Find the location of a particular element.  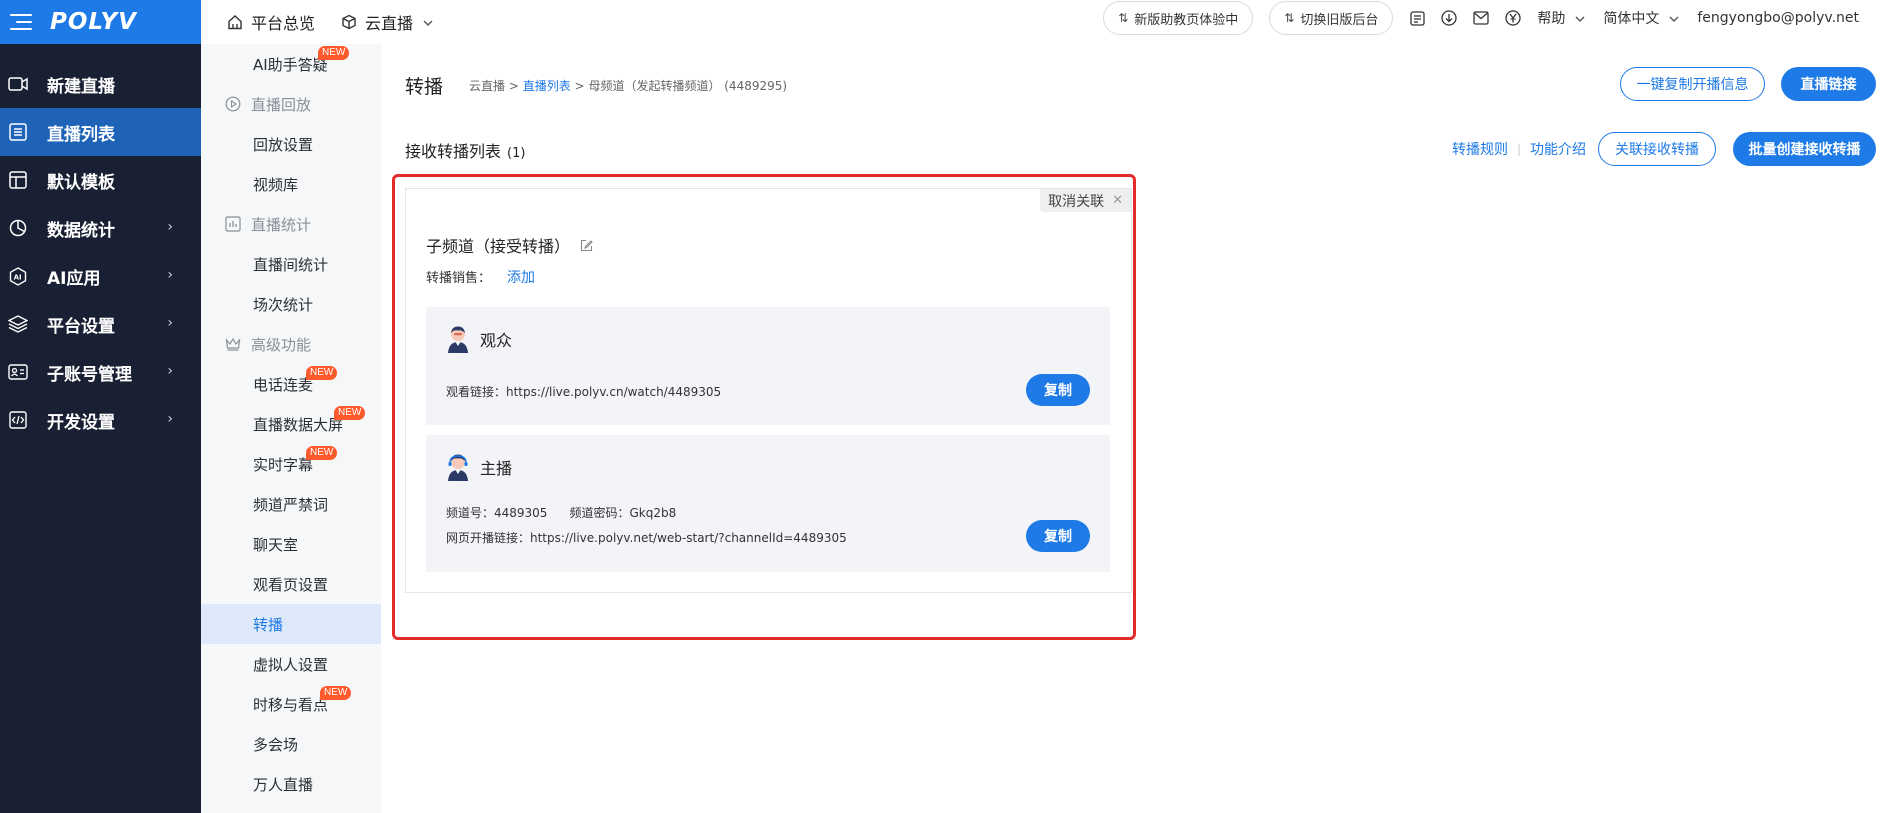

unlink-button: 取消关联 ✕ is located at coordinates (1085, 200).